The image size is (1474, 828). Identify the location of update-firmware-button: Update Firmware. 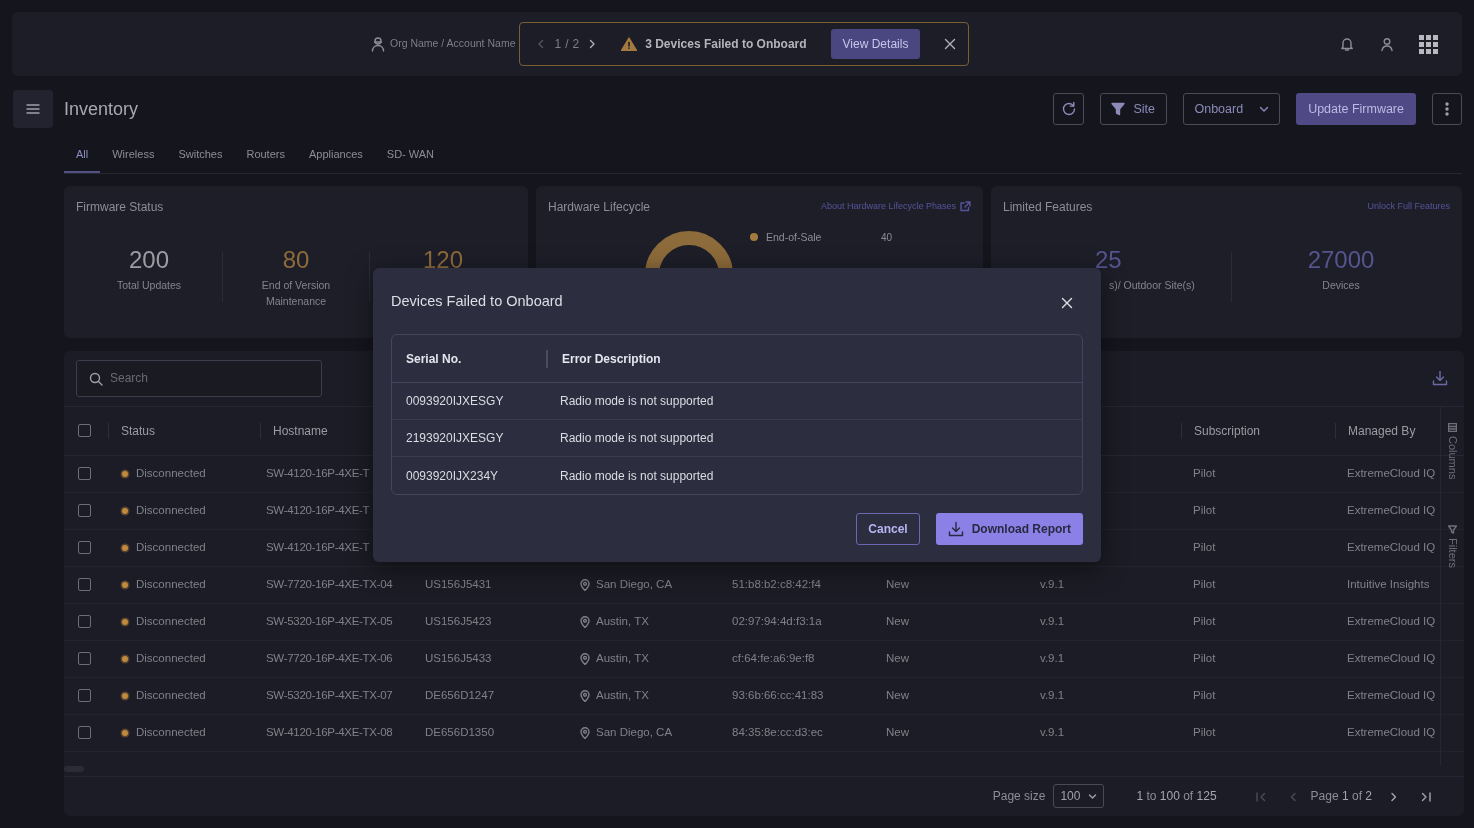
(1356, 109).